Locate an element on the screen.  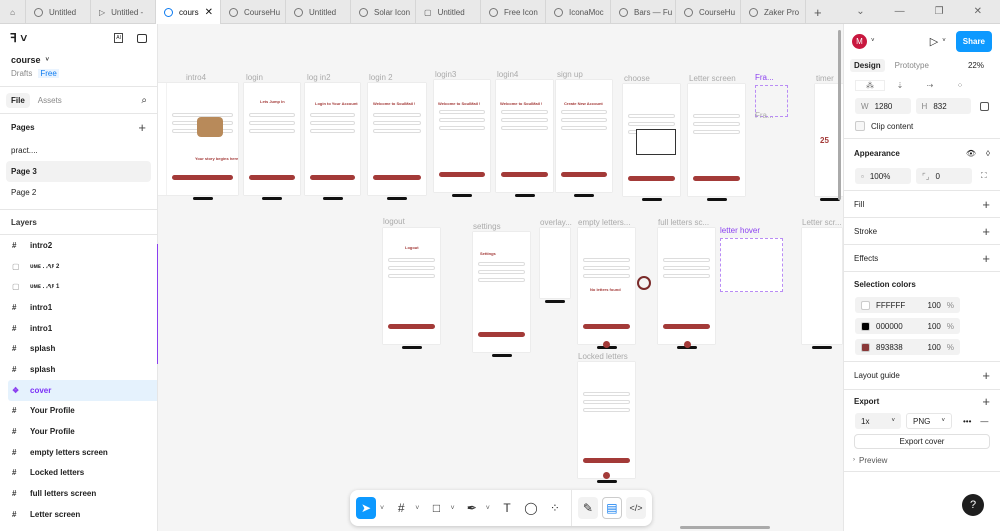
add-fill-icon: + is located at coordinates (986, 204).